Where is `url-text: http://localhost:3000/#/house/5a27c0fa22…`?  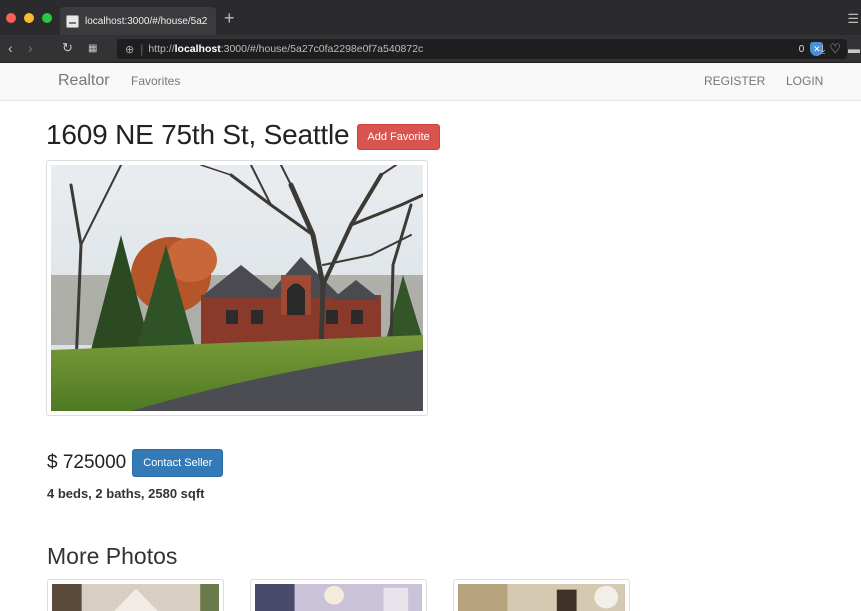 url-text: http://localhost:3000/#/house/5a27c0fa22… is located at coordinates (286, 49).